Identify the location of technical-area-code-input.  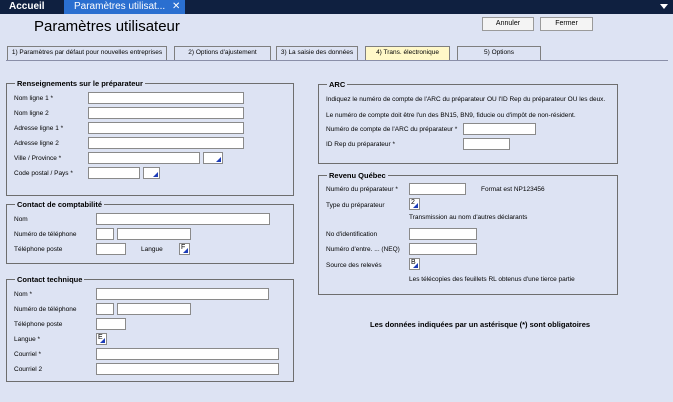
(105, 309).